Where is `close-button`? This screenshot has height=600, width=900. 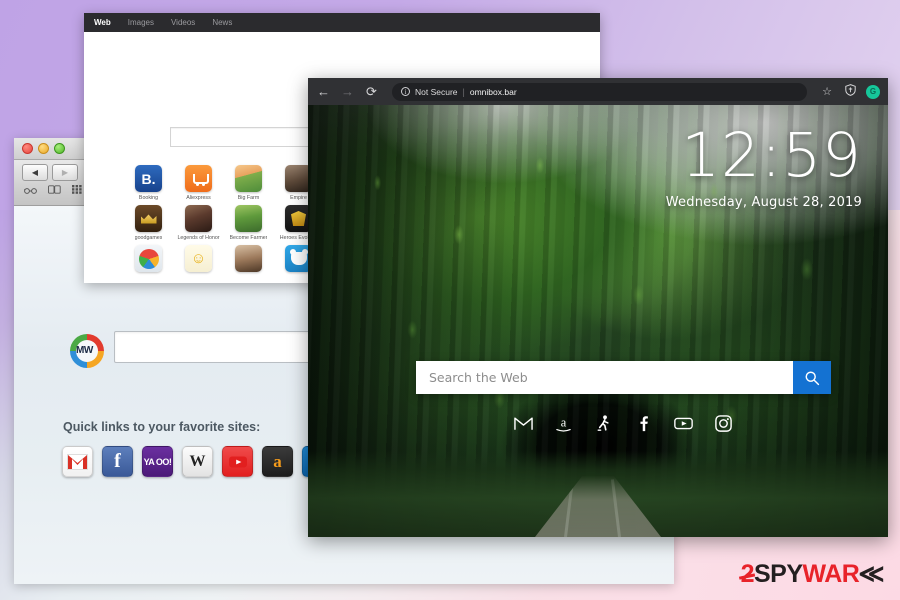 close-button is located at coordinates (27, 148).